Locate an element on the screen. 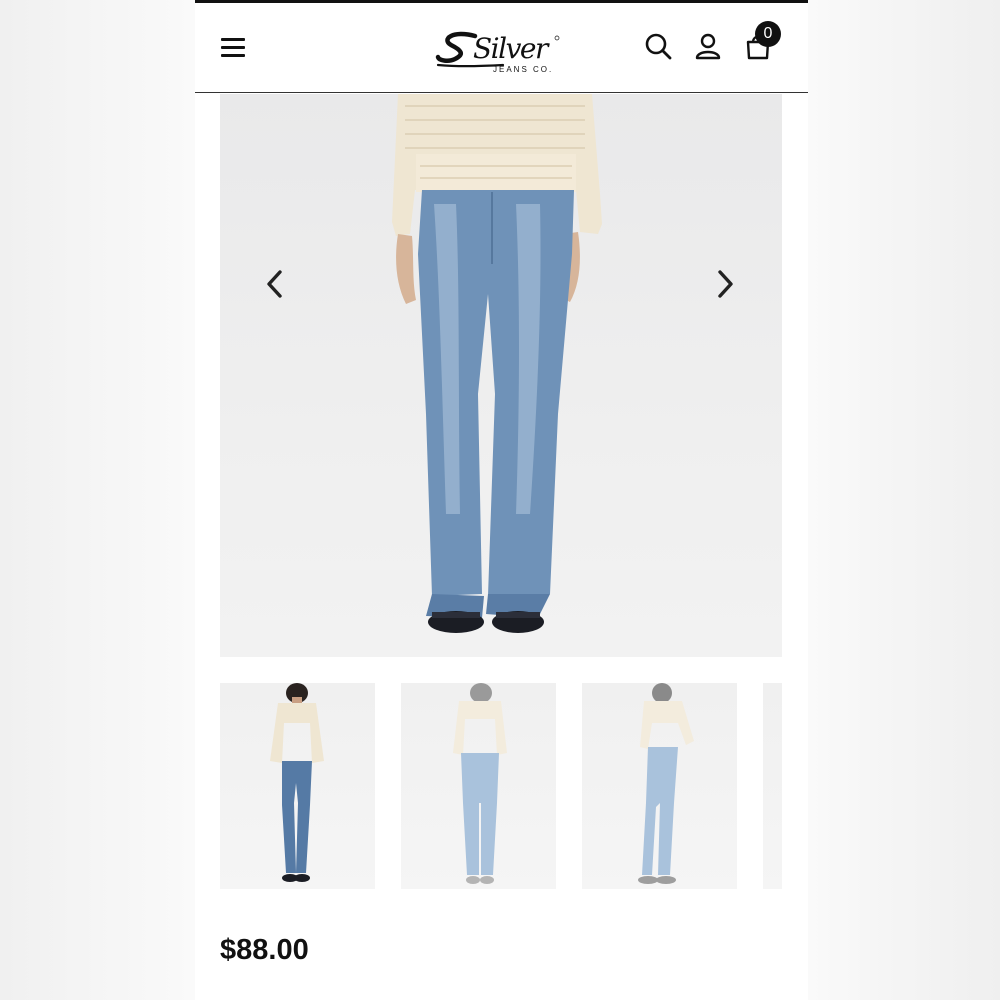 The height and width of the screenshot is (1000, 1000). brand-logo: Silver JEANS CO. is located at coordinates (505, 49).